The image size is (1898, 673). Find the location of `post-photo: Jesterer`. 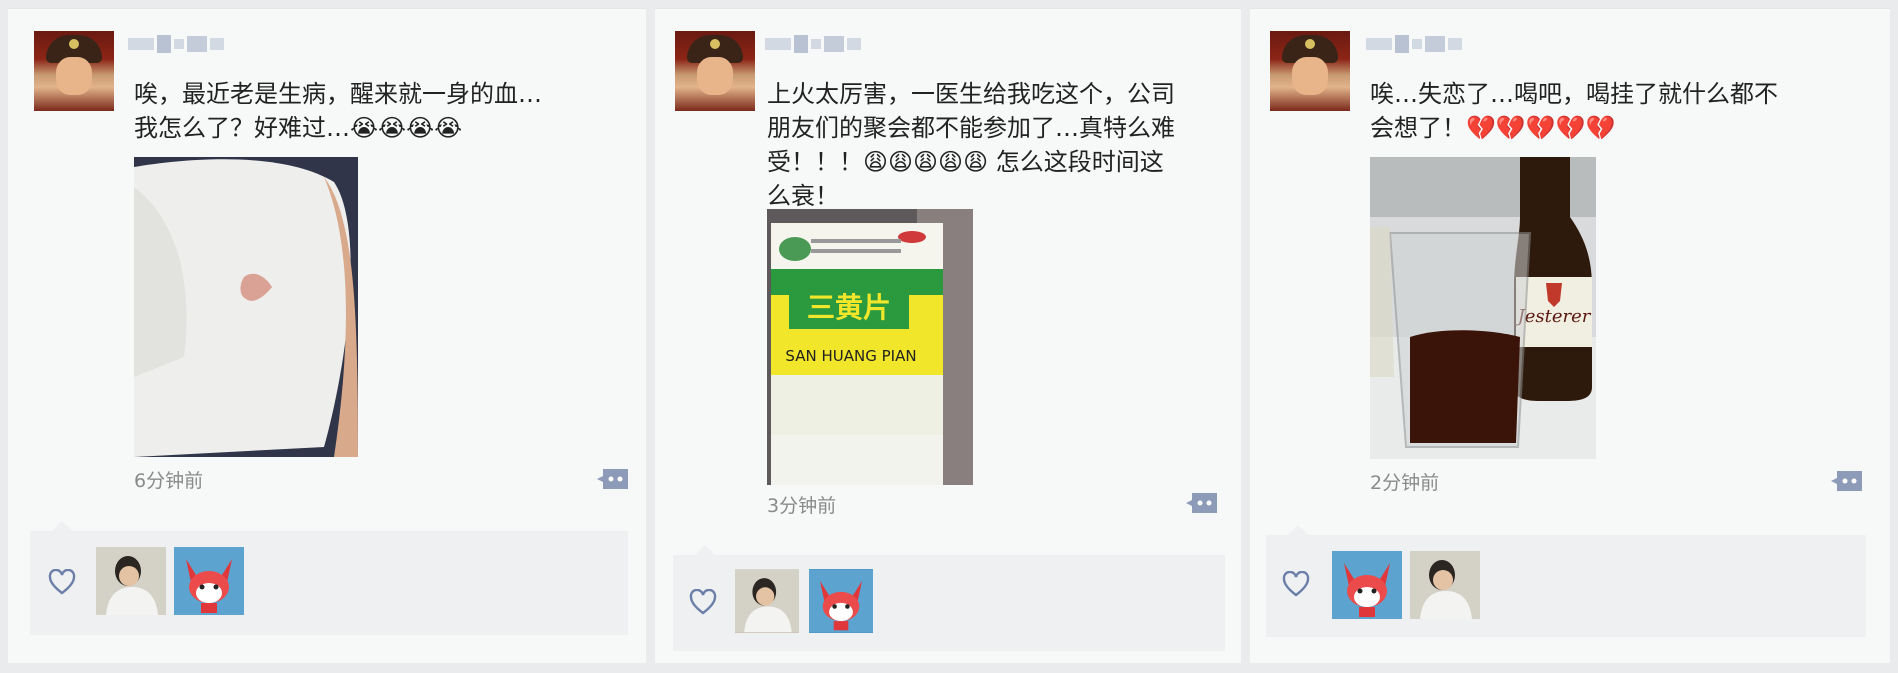

post-photo: Jesterer is located at coordinates (1483, 308).